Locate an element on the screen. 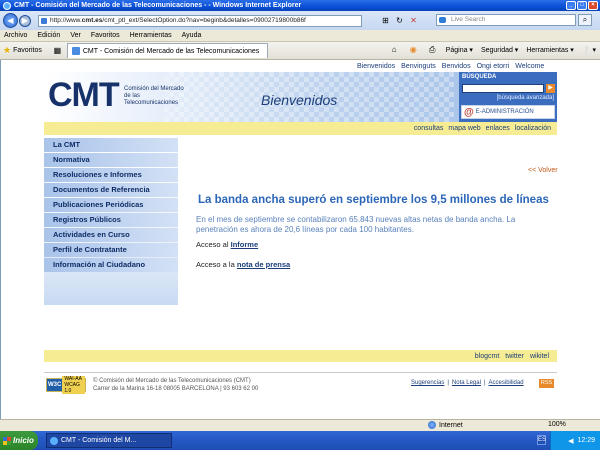 Image resolution: width=600 pixels, height=450 pixels. print-icon: ⎙ is located at coordinates (432, 49).